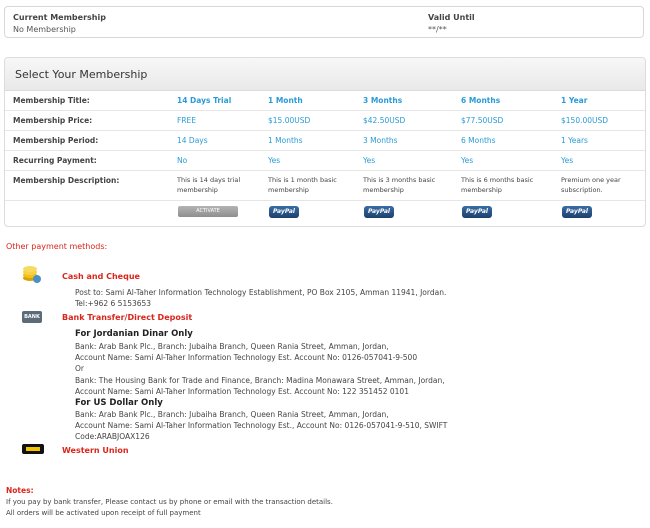 The image size is (650, 528). I want to click on plan-title-1y: 1 Year, so click(574, 100).